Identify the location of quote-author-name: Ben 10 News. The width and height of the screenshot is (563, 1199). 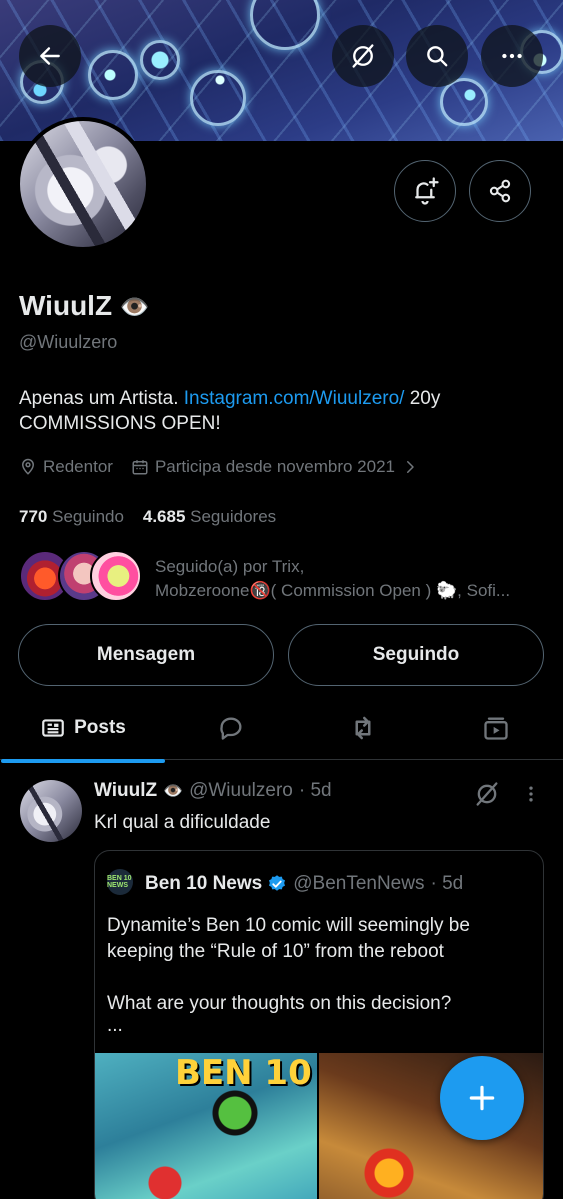
(204, 883).